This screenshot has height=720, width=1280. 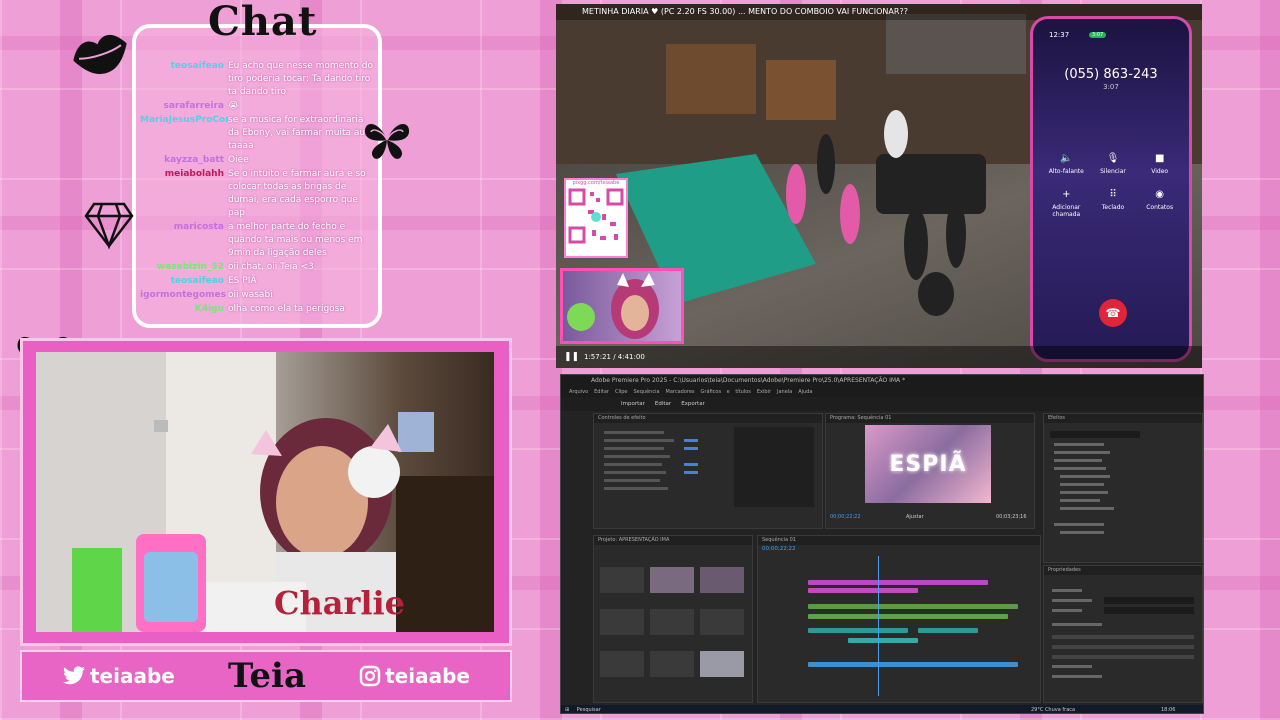 I want to click on twitter-handle: teiaabe, so click(x=118, y=676).